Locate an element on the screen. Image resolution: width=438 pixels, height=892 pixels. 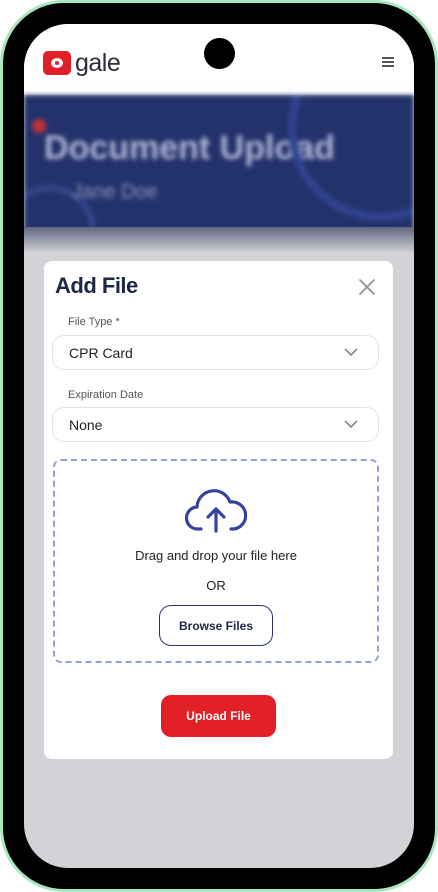
file-type-label: File Type * is located at coordinates (94, 322).